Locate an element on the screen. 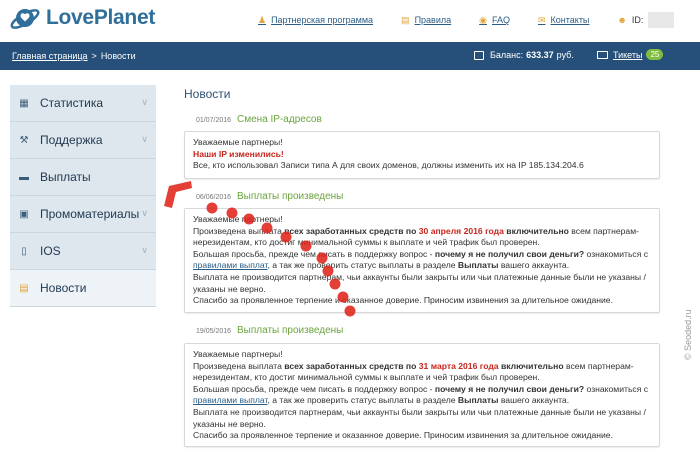 Image resolution: width=700 pixels, height=453 pixels. logo: LovePlanet is located at coordinates (81, 18).